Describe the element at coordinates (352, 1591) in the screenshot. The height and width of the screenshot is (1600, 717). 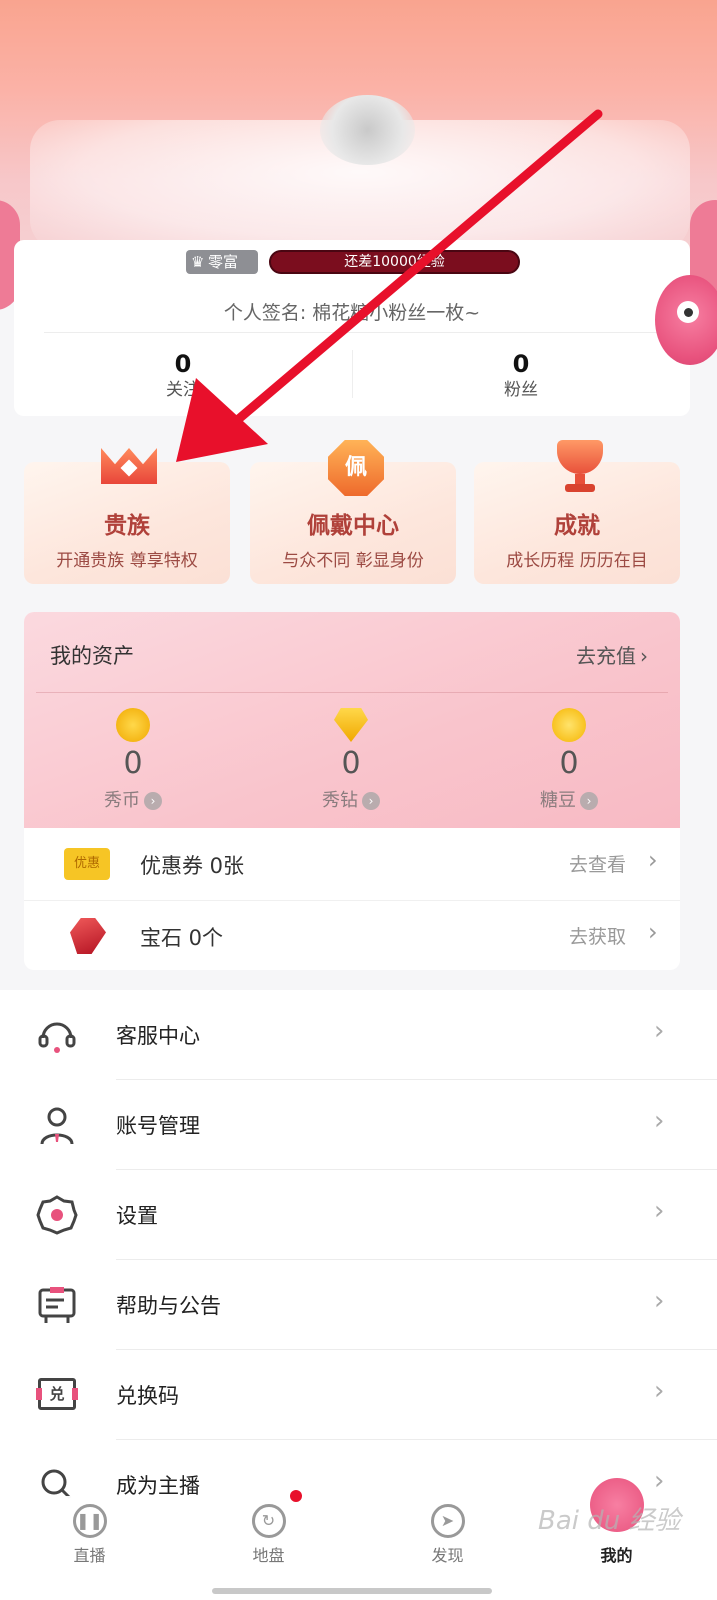
I see `home-indicator` at that location.